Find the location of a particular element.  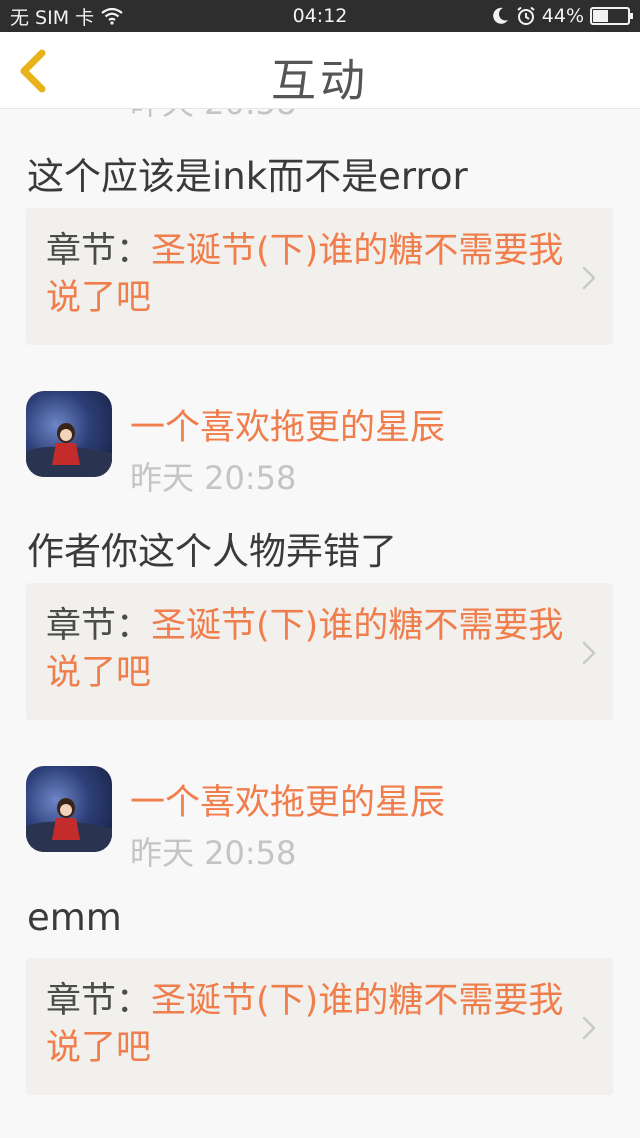

comment-text: emm is located at coordinates (74, 917).